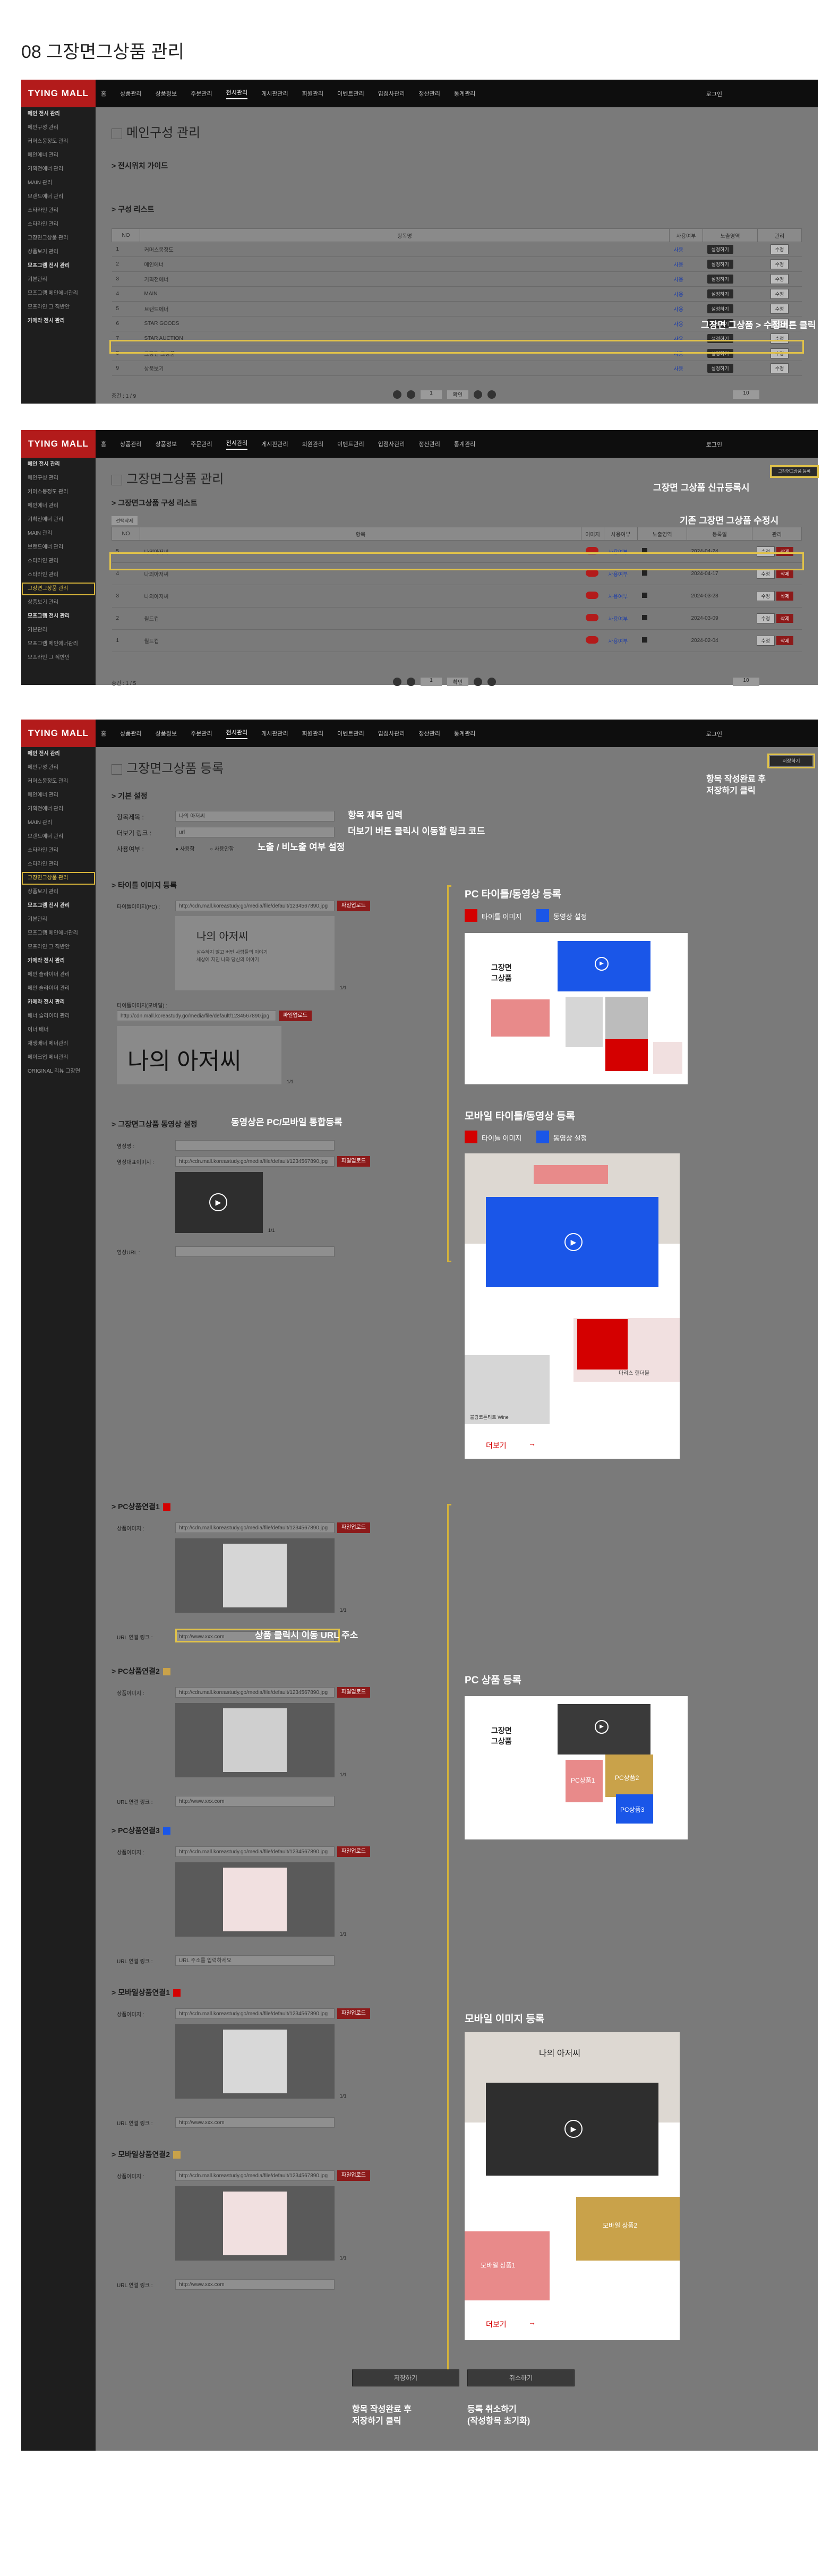 Image resolution: width=839 pixels, height=2576 pixels. Describe the element at coordinates (125, 520) in the screenshot. I see `delete-selected-button: 선택삭제` at that location.